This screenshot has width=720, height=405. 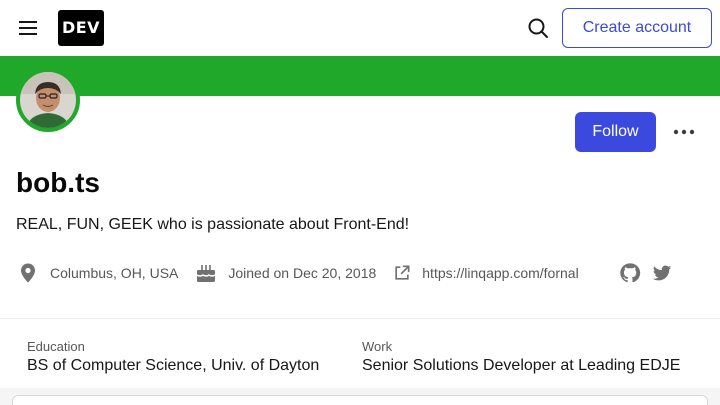 I want to click on joined-item: Joined on Dec 20, 2018, so click(x=285, y=273).